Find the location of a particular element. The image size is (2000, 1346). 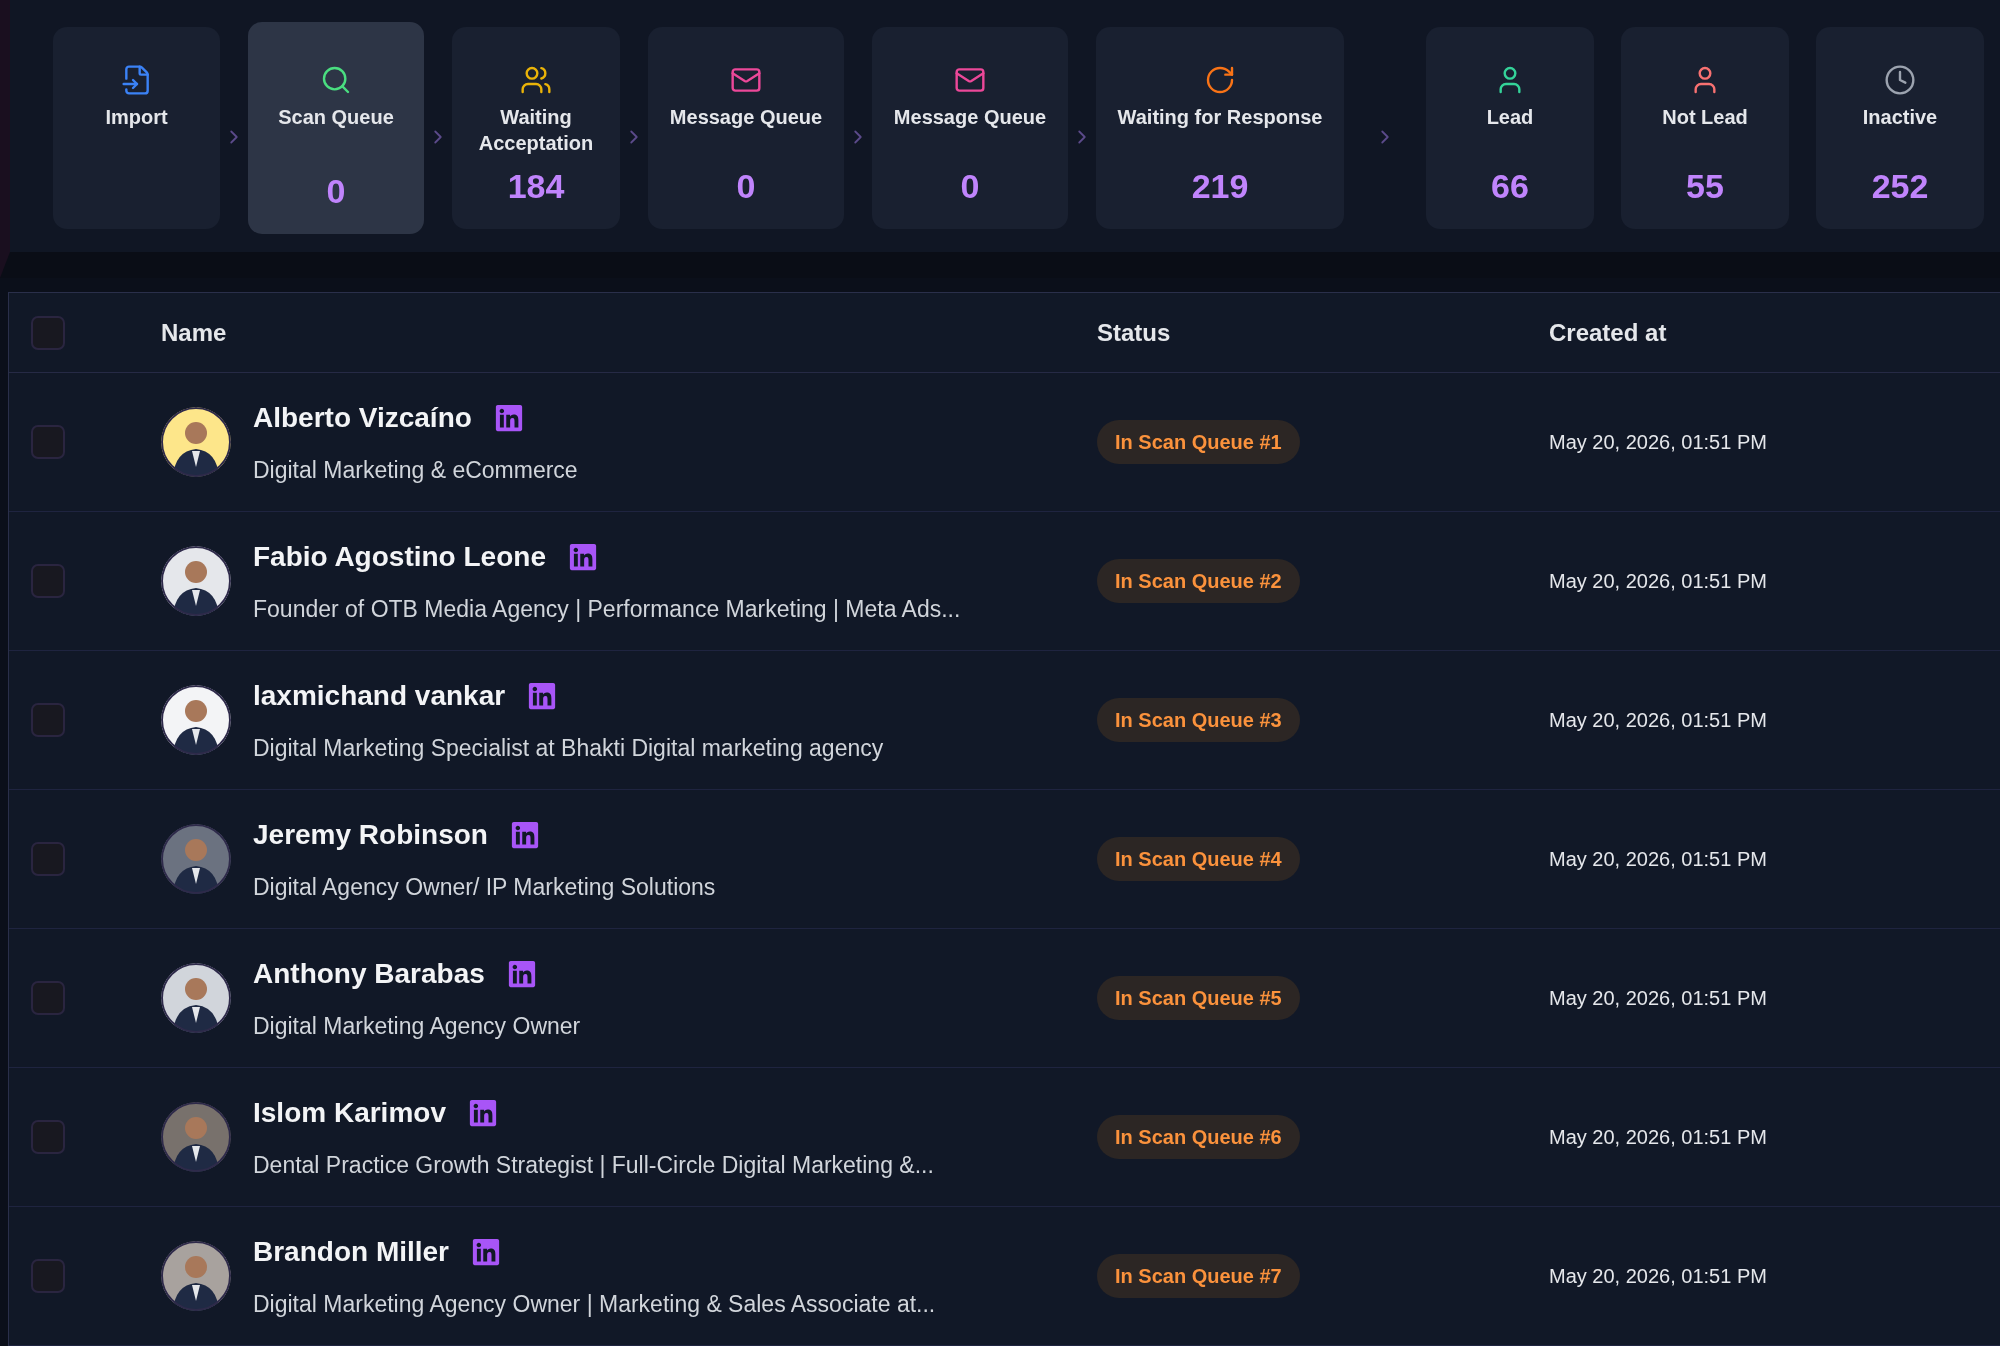

contact-name: Fabio Agostino Leone is located at coordinates (399, 556).